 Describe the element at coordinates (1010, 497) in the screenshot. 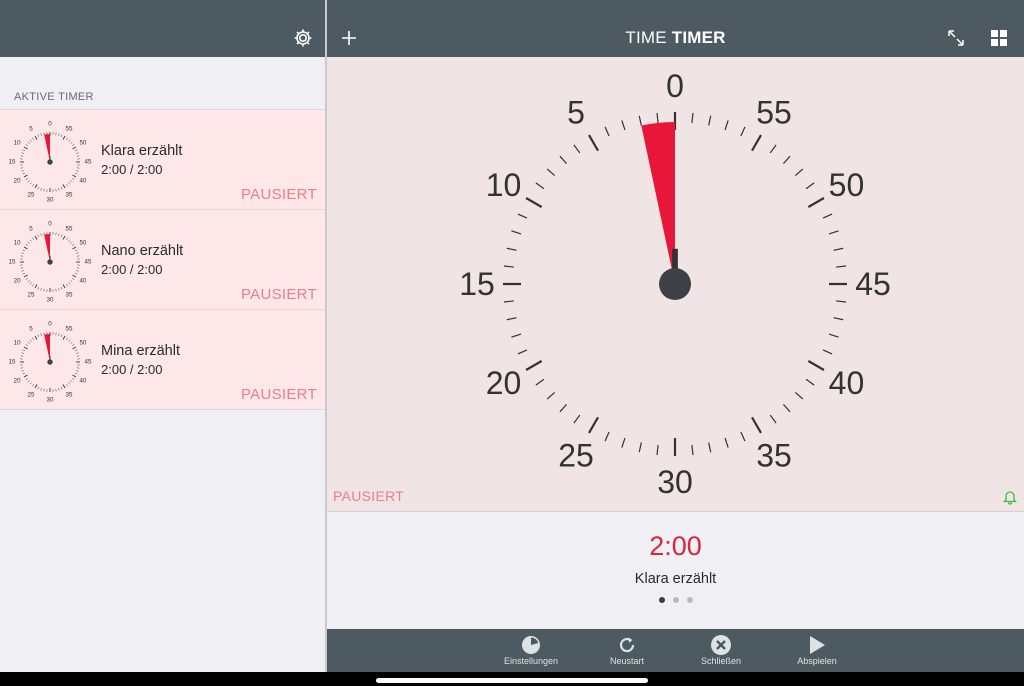

I see `bell-icon` at that location.